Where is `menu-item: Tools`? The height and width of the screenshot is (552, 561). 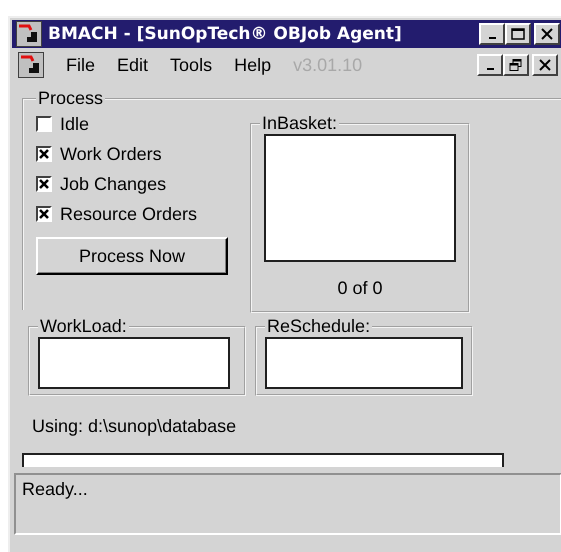 menu-item: Tools is located at coordinates (191, 65).